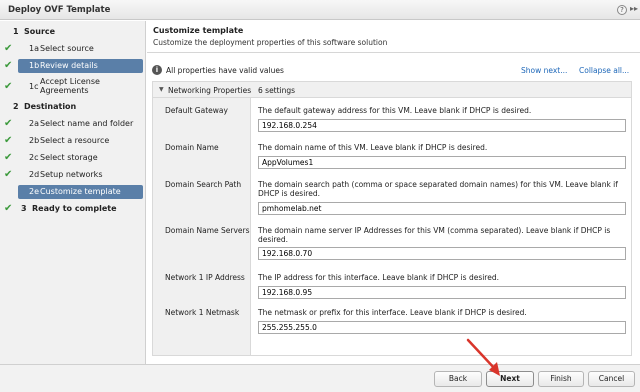 This screenshot has height=392, width=640. What do you see at coordinates (34, 140) in the screenshot?
I see `step-number: 2b` at bounding box center [34, 140].